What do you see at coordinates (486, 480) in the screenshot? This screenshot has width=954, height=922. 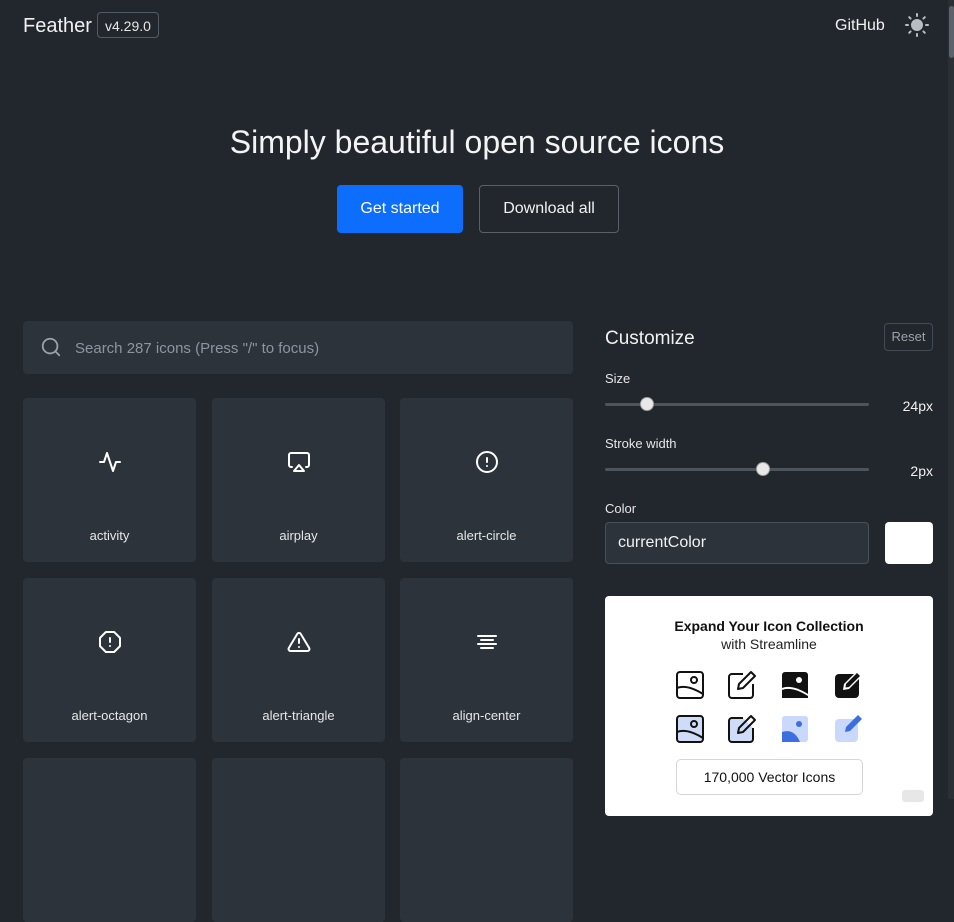 I see `icon-card-alert-circle: alert-circle` at bounding box center [486, 480].